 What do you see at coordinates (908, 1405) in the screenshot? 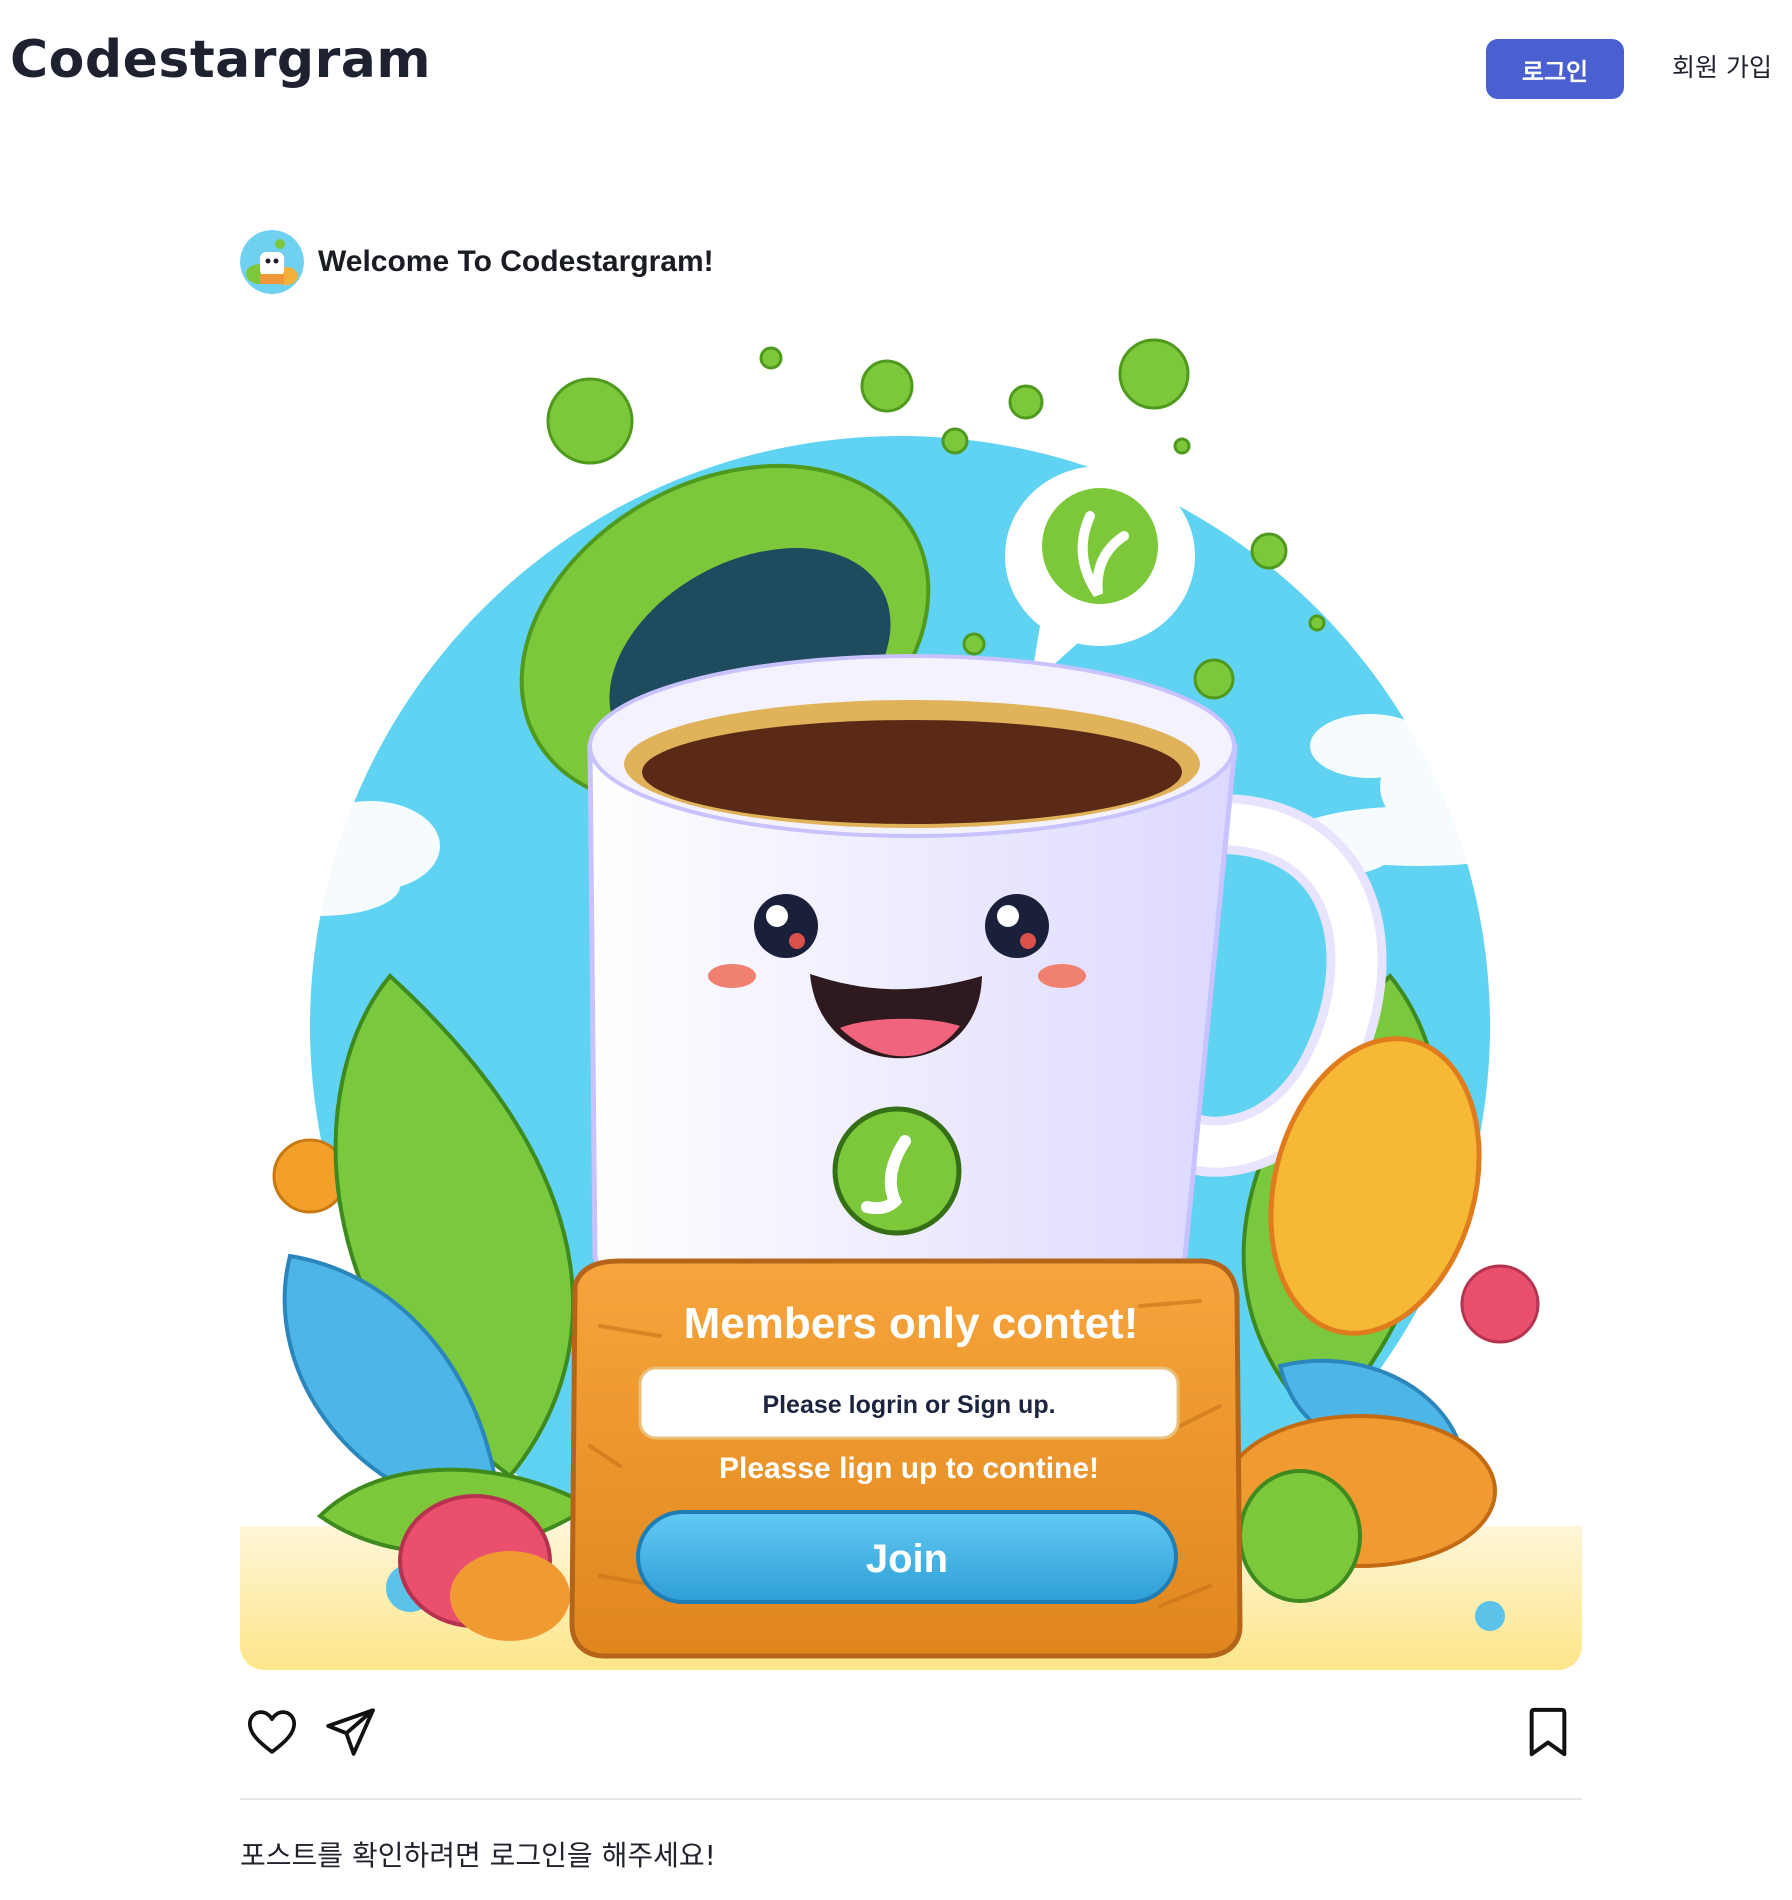
I see `login-prompt-text: Please logrin or Sign up.` at bounding box center [908, 1405].